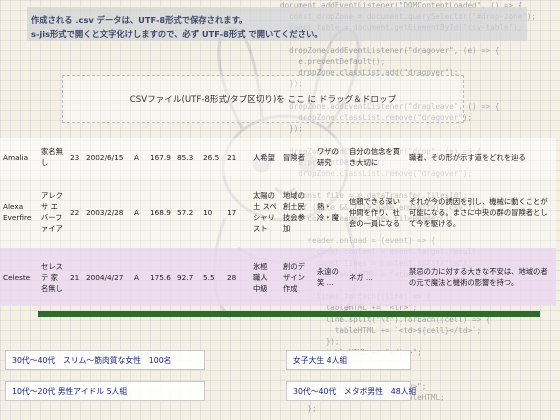  I want to click on table-cell: Alexa Everfire, so click(17, 212).